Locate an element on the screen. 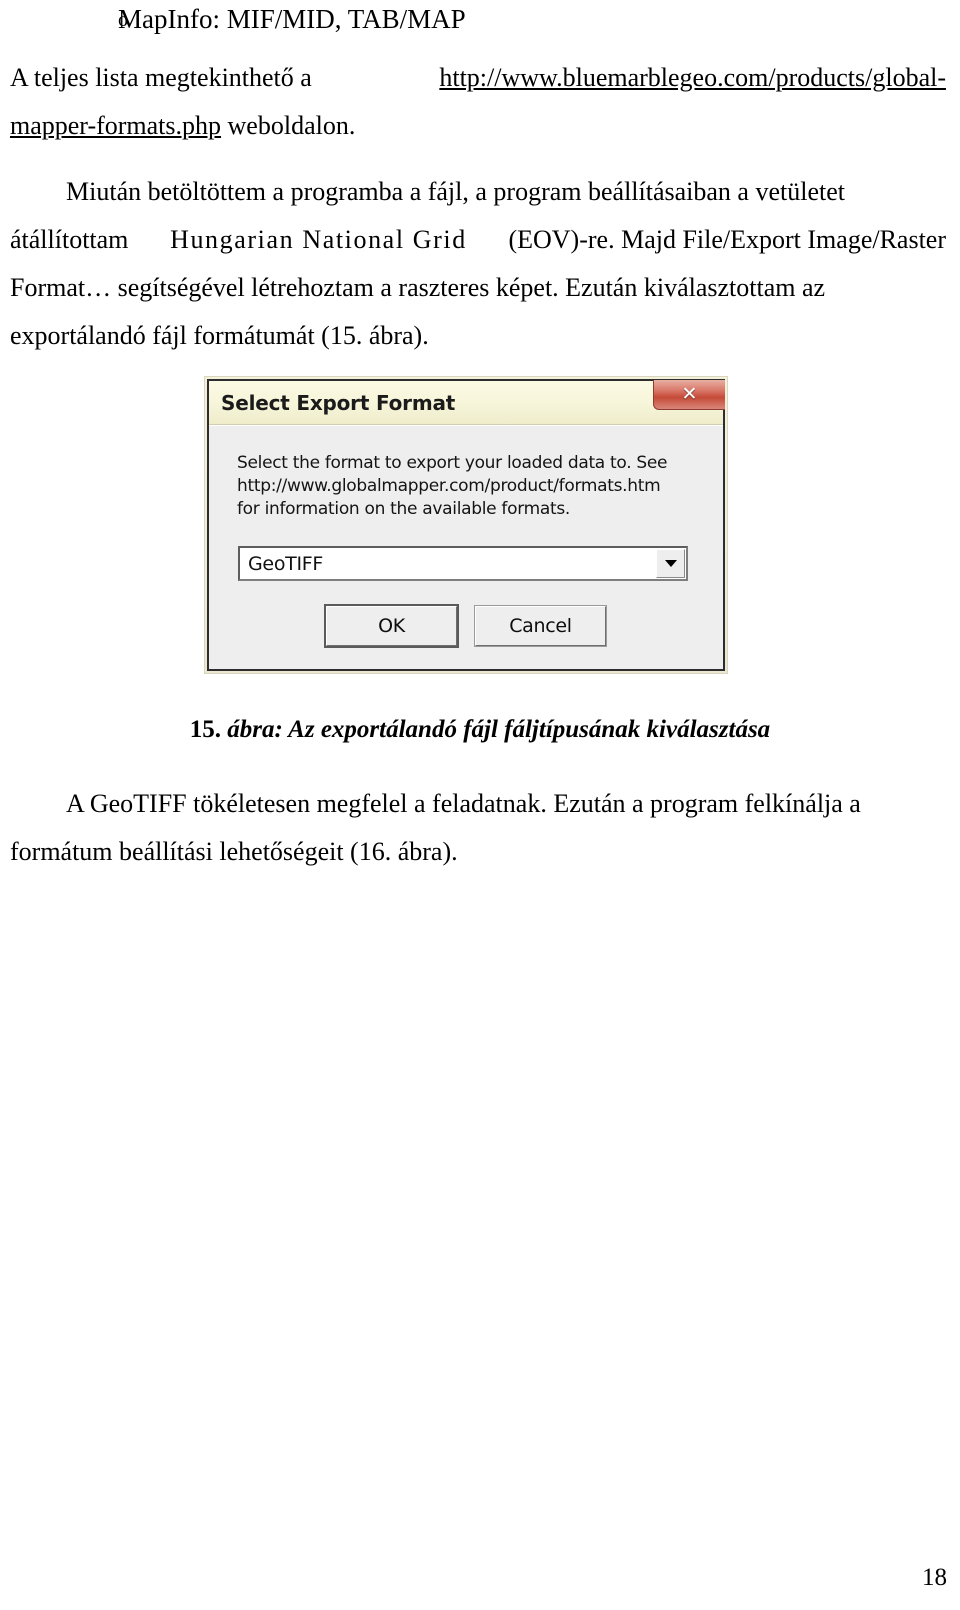 The image size is (960, 1610). paragraph-workflow-line-4: exportálandó fájl formátumát (15. ábra). is located at coordinates (478, 336).